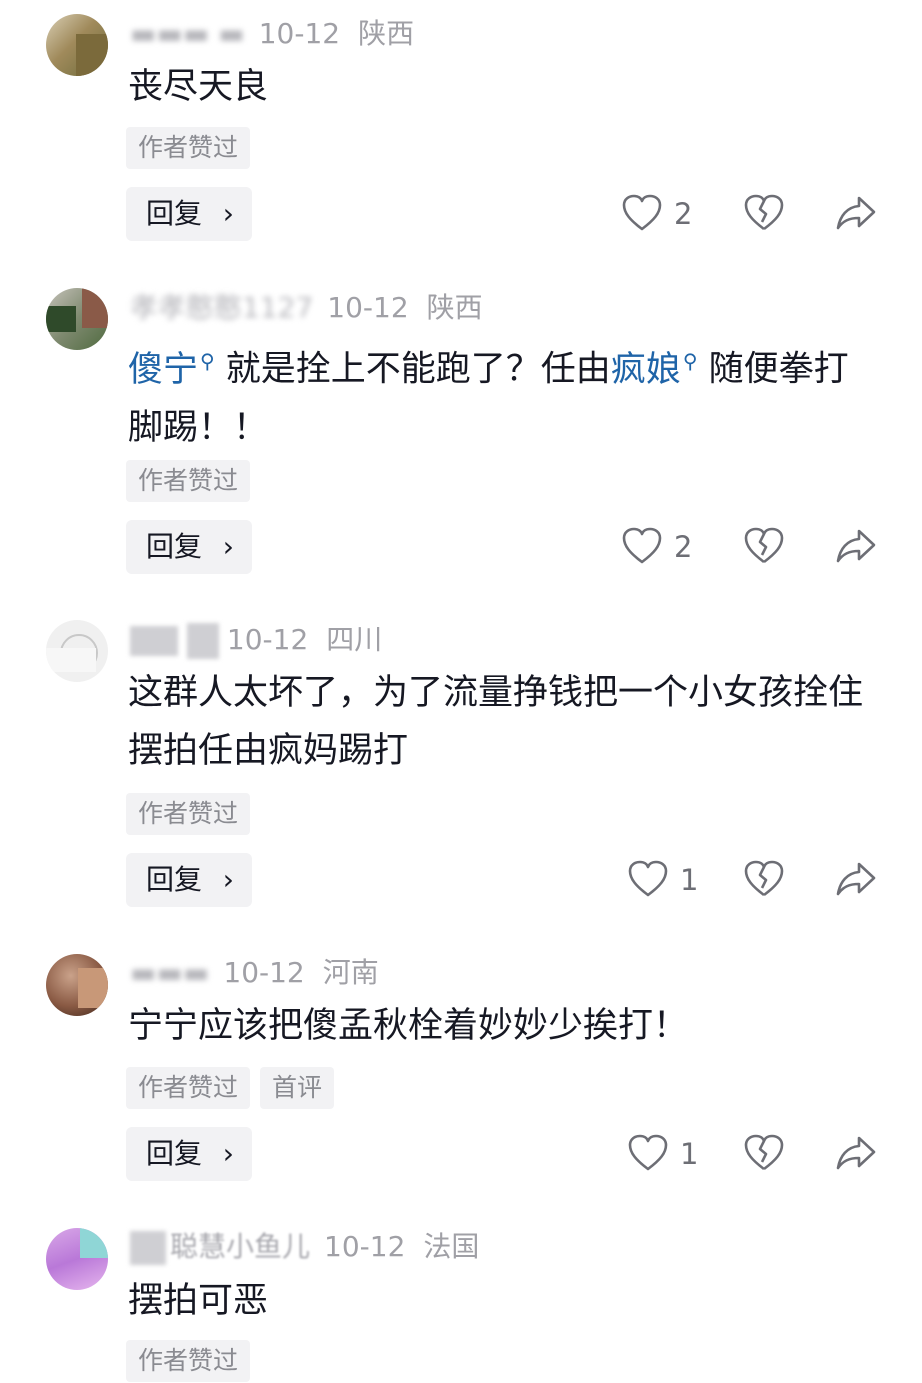 This screenshot has width=922, height=1383. I want to click on username-redacted: ▬▬▬ ▬, so click(187, 34).